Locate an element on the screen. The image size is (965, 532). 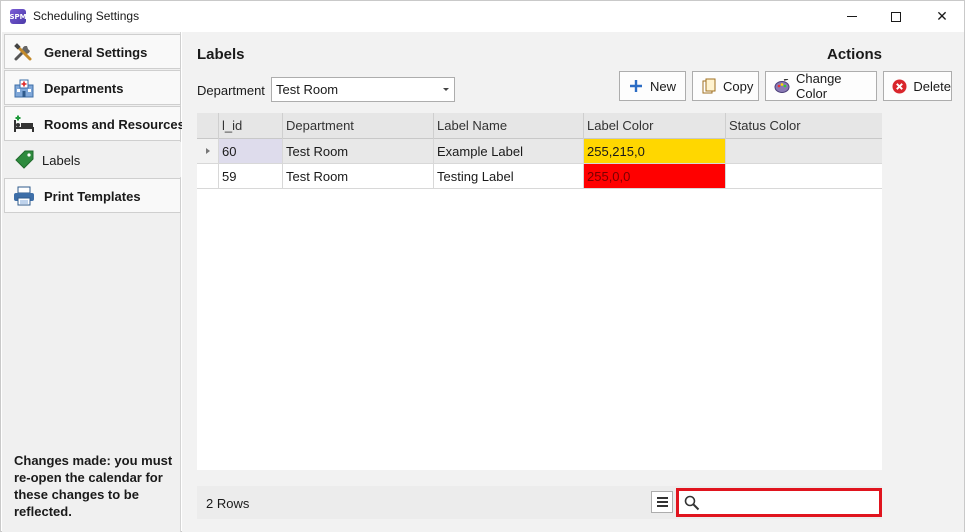
grid-footer: 2 Rows is located at coordinates (539, 502).